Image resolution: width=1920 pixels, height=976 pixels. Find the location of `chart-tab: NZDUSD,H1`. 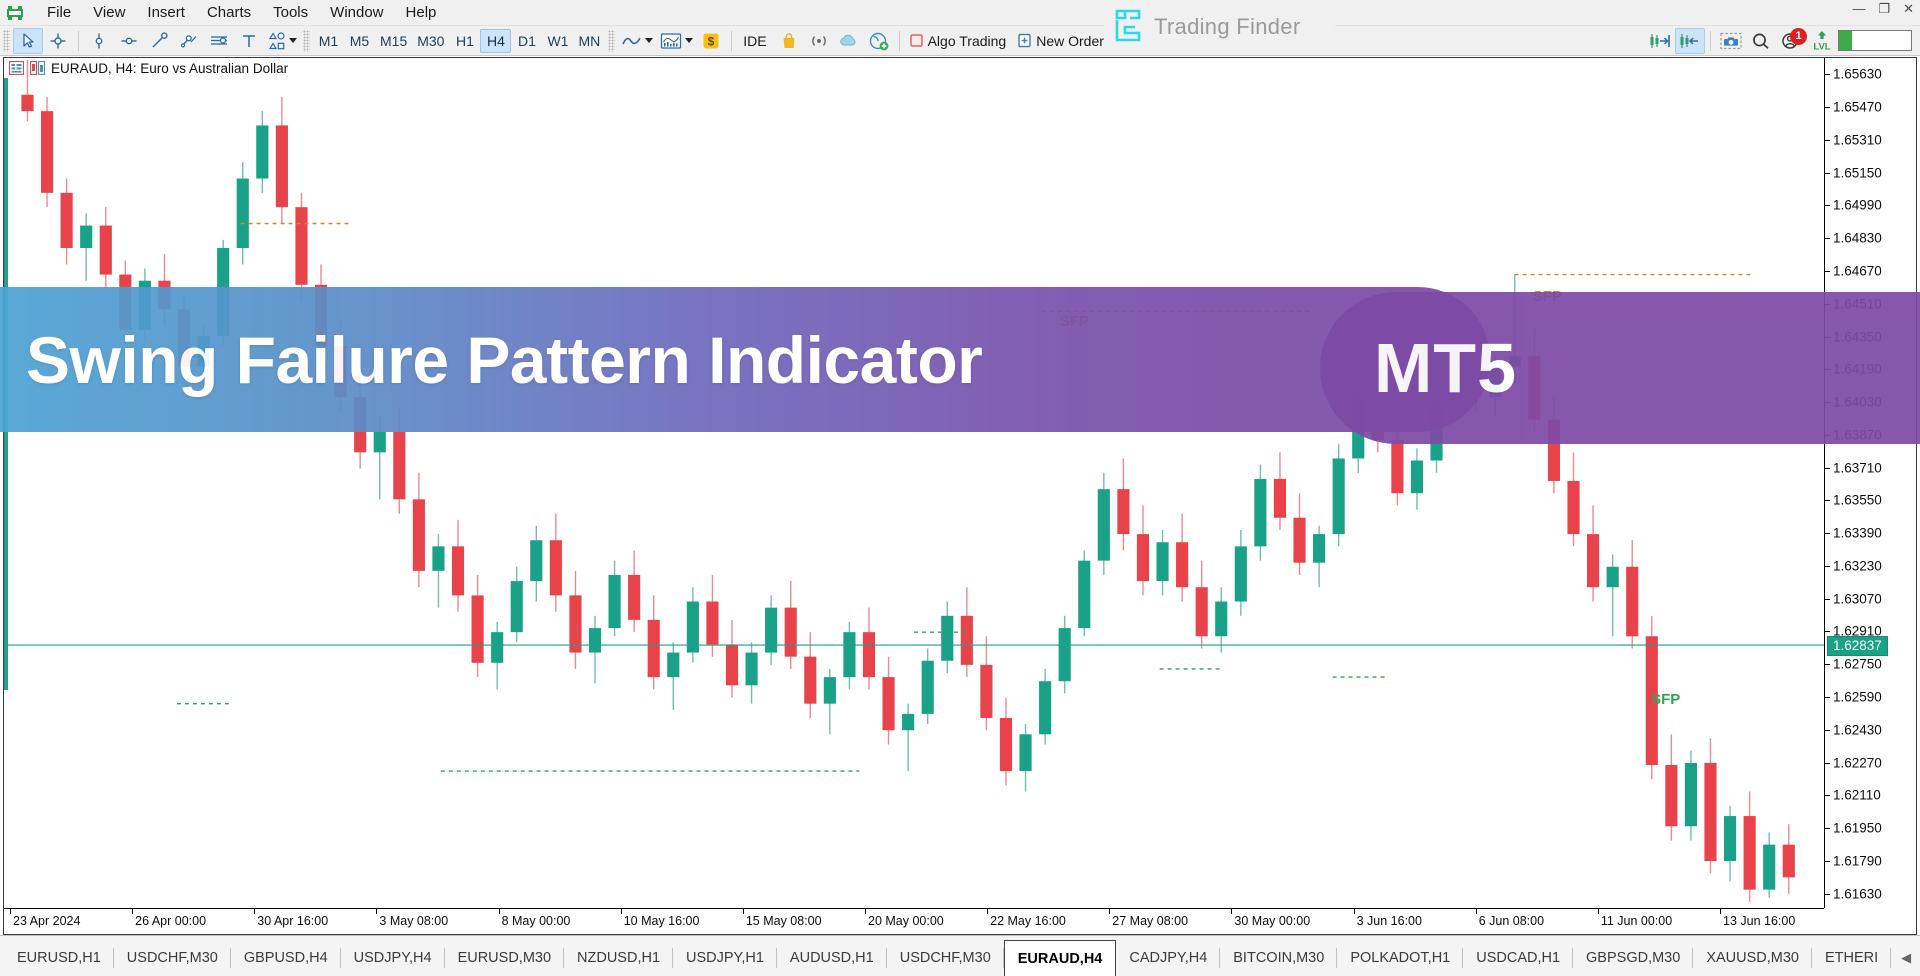

chart-tab: NZDUSD,H1 is located at coordinates (618, 958).